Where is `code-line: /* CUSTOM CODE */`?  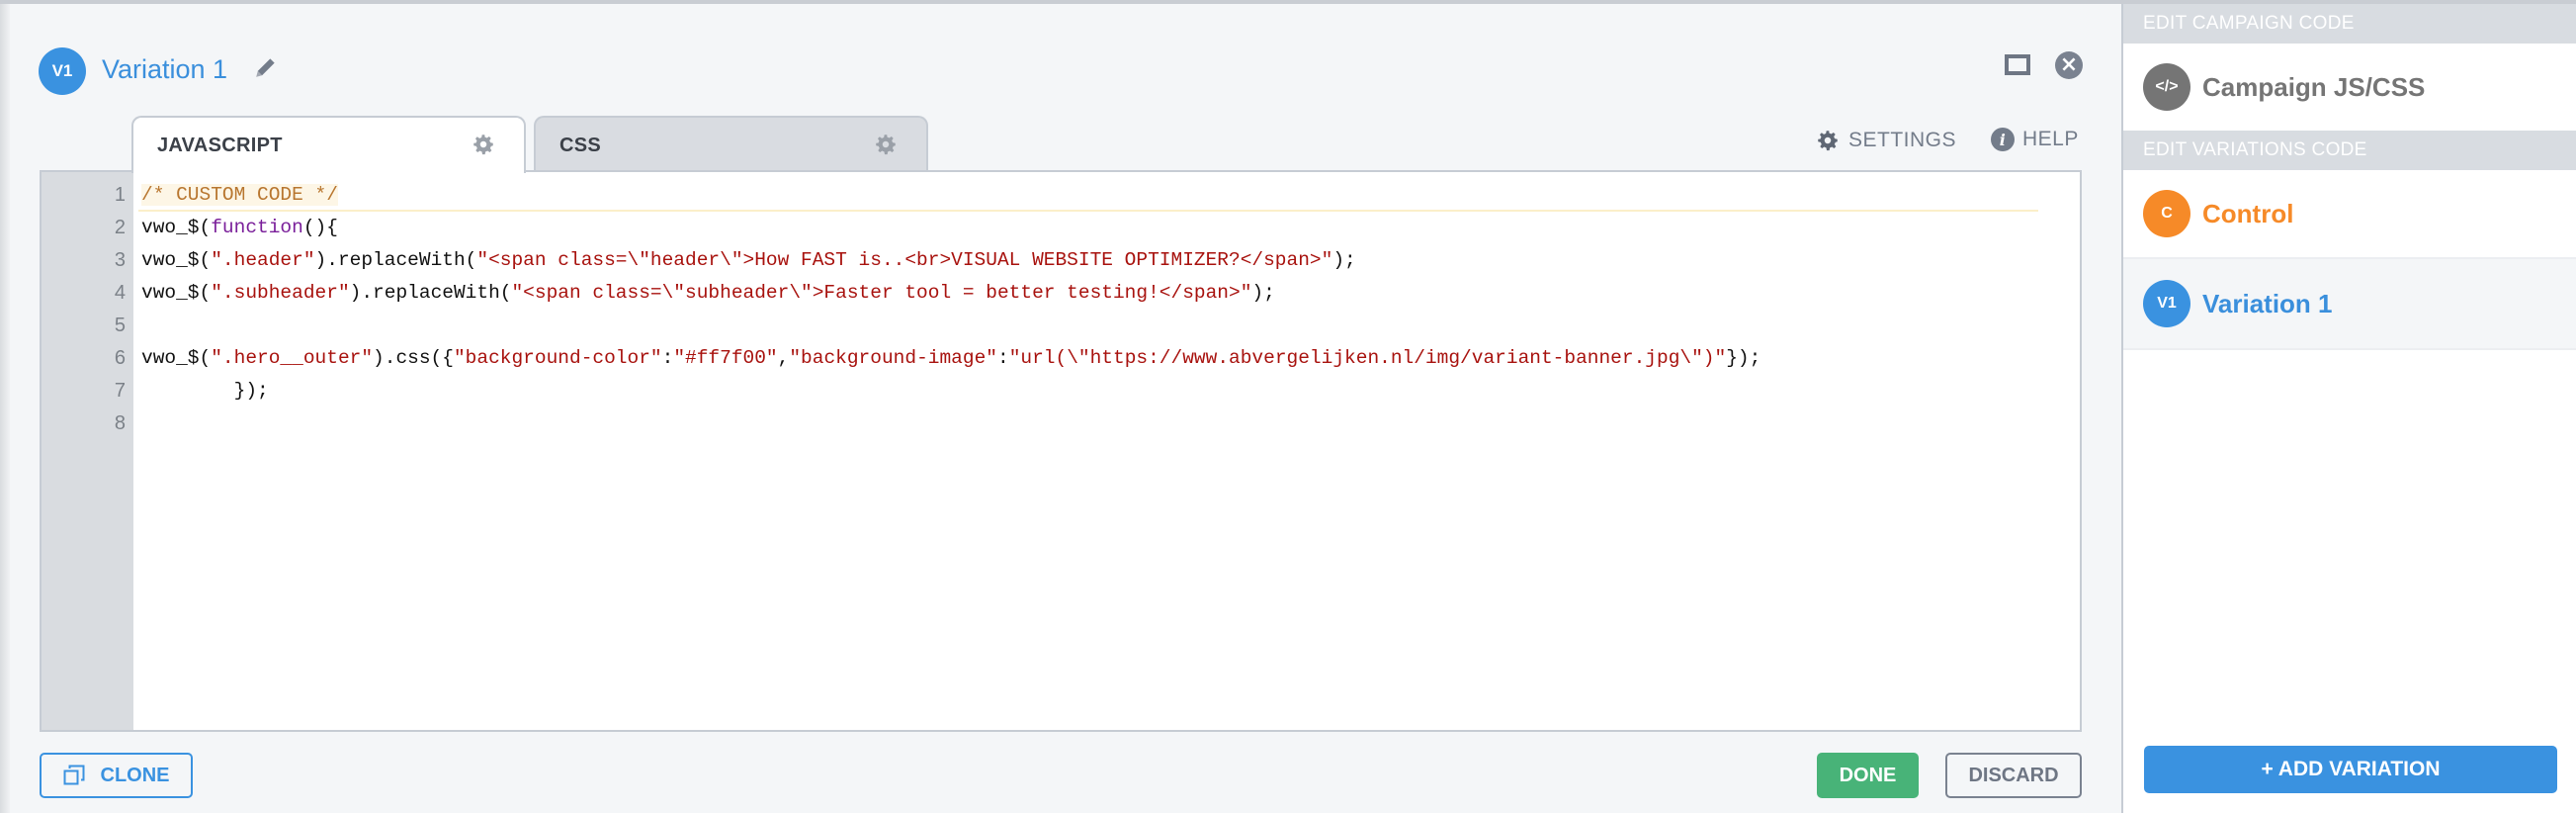 code-line: /* CUSTOM CODE */ is located at coordinates (239, 195).